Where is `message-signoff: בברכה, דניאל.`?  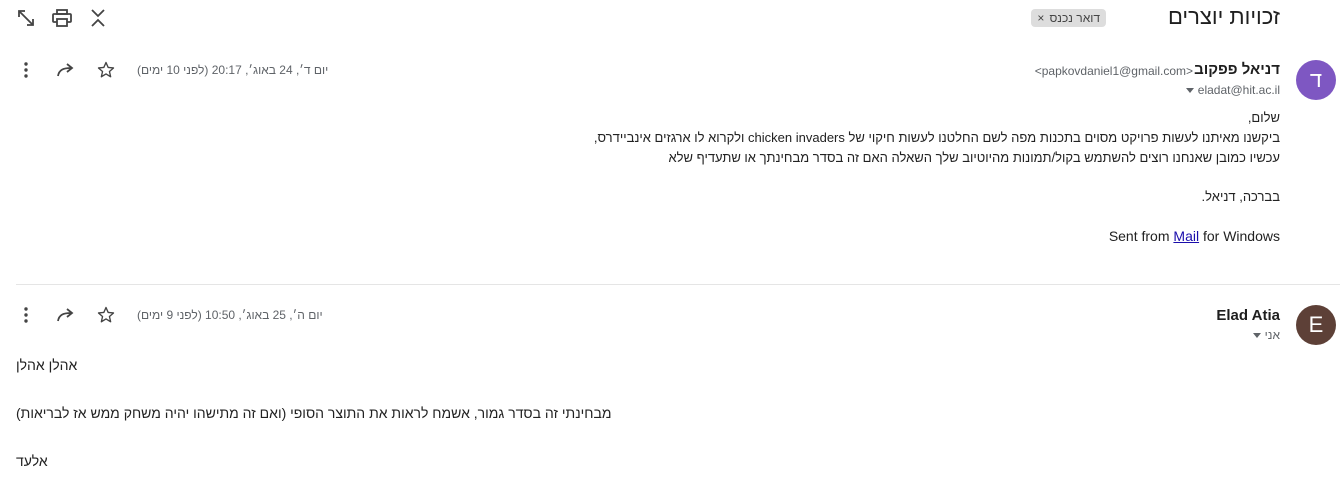
message-signoff: בברכה, דניאל. is located at coordinates (1240, 196).